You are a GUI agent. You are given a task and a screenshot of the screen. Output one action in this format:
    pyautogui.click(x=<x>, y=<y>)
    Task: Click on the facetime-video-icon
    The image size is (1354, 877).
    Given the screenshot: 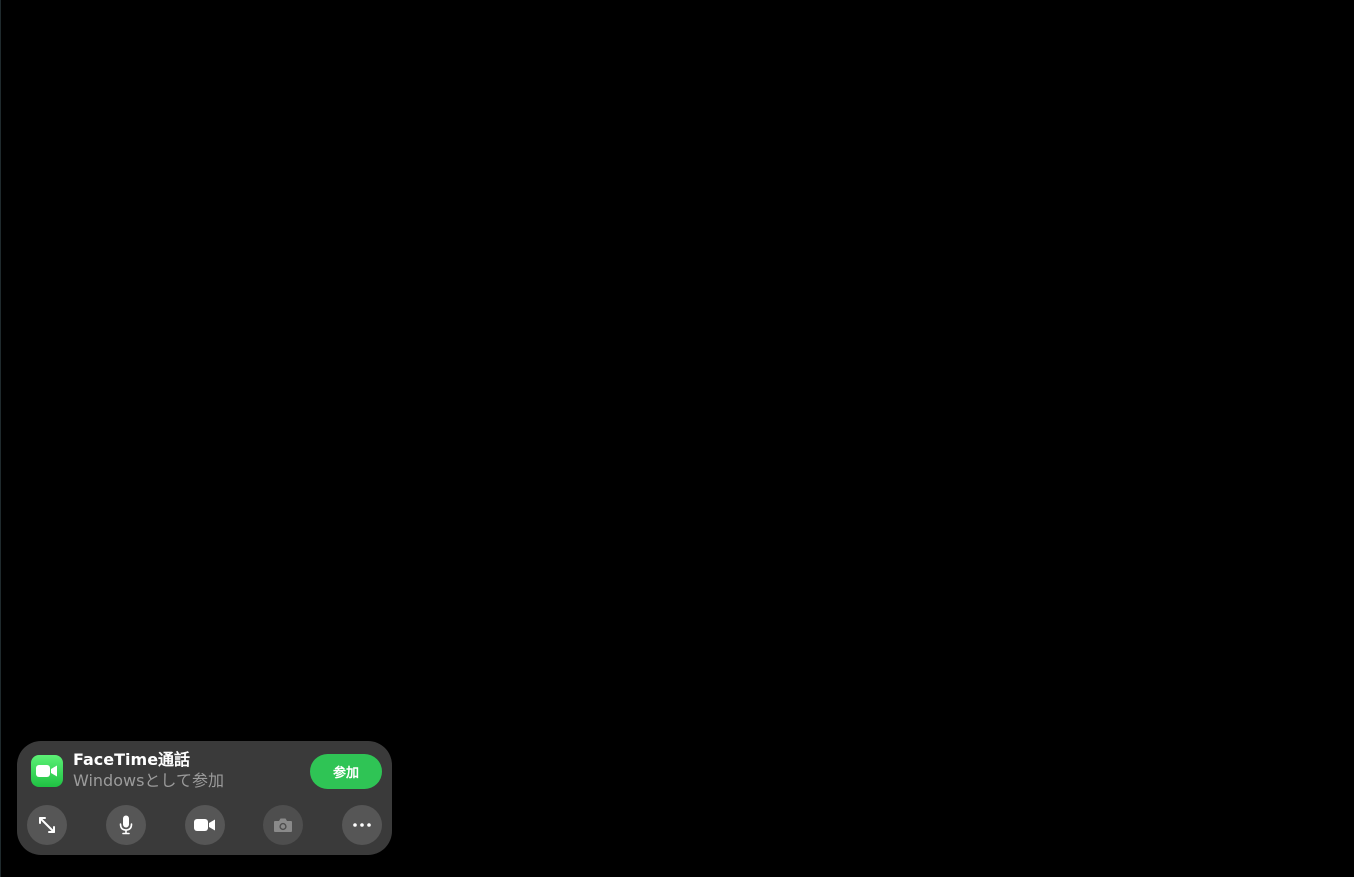 What is the action you would take?
    pyautogui.click(x=47, y=771)
    